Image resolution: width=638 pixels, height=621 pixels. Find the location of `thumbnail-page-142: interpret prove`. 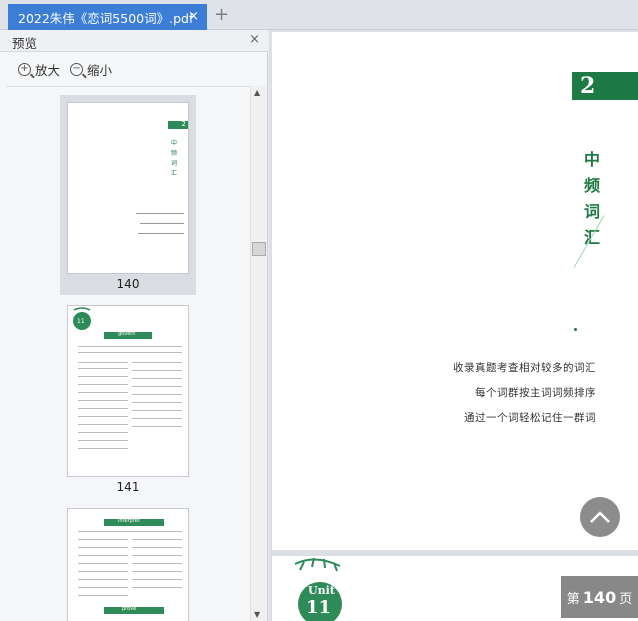

thumbnail-page-142: interpret prove is located at coordinates (128, 564).